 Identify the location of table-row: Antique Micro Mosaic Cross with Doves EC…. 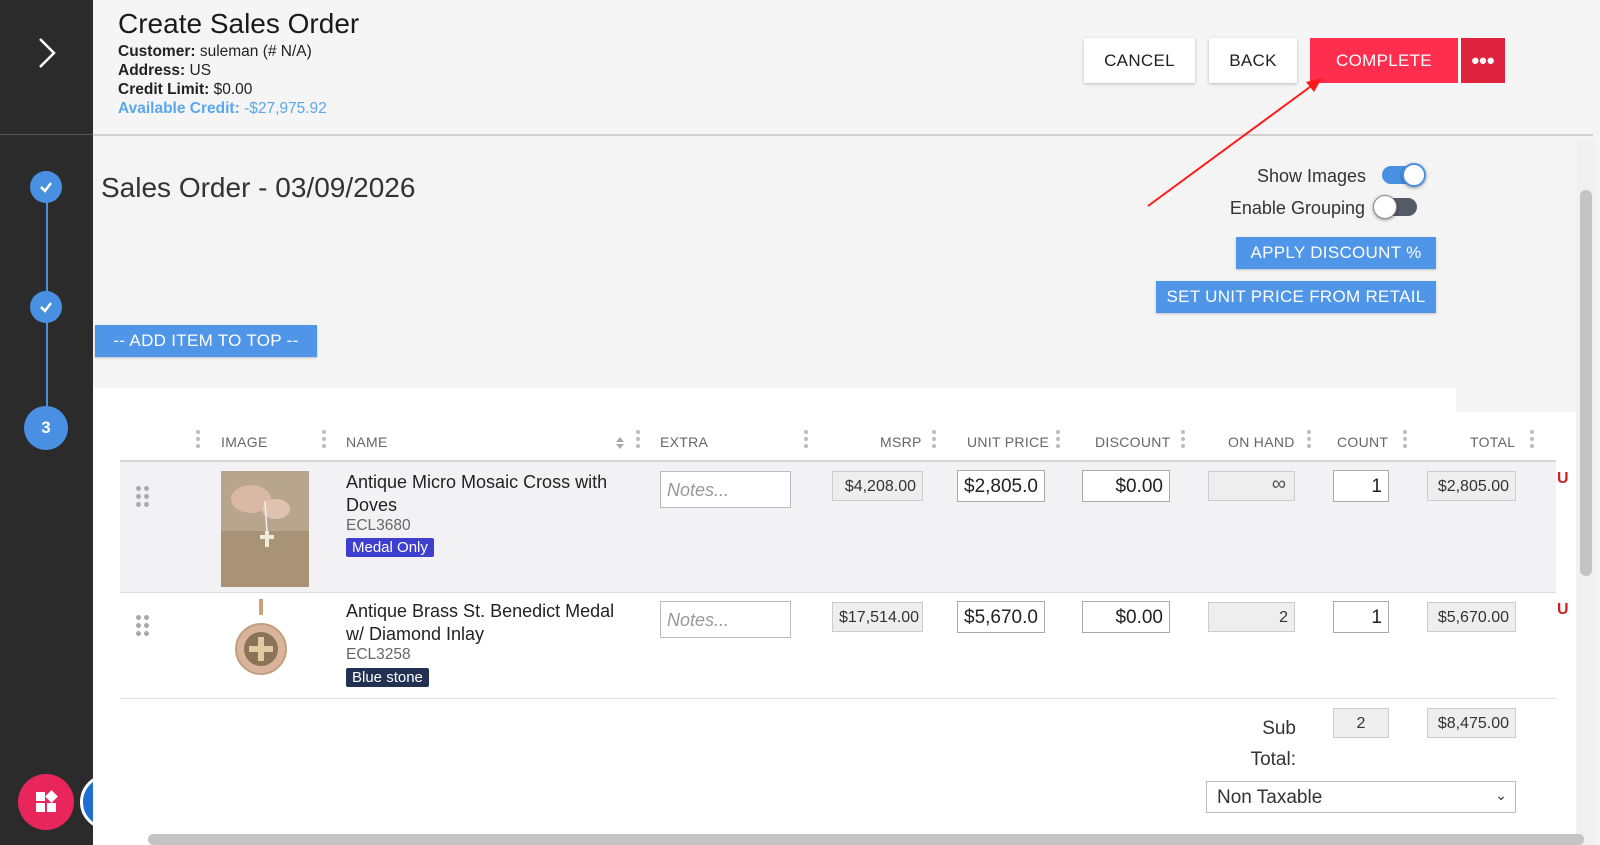
(844, 527).